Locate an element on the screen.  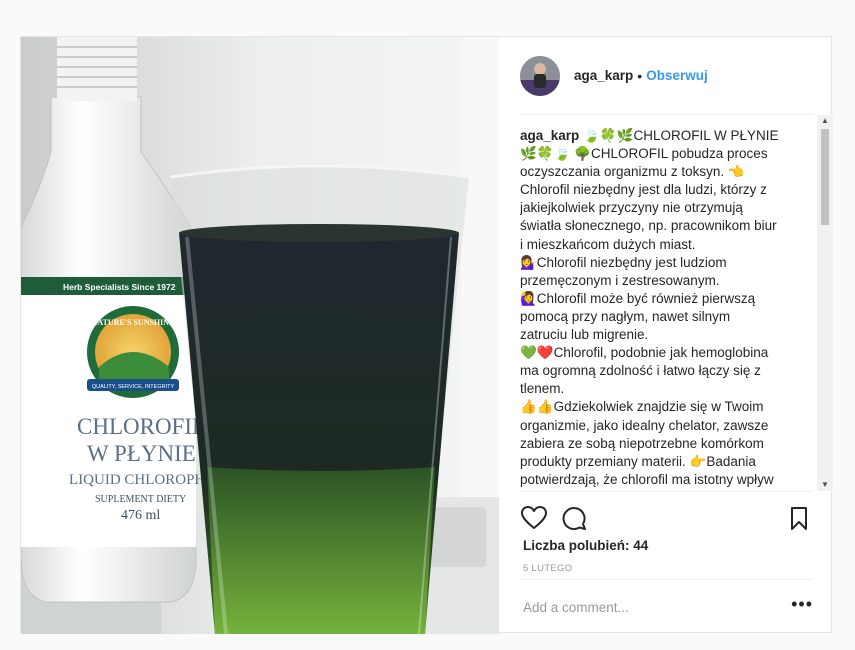
scrollbar-thumb is located at coordinates (825, 177).